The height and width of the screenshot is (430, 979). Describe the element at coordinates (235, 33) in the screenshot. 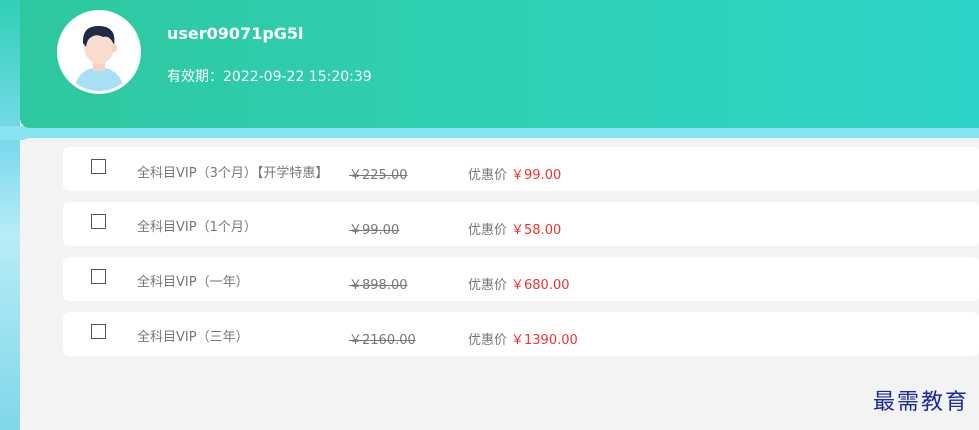

I see `username: user09071pG5l` at that location.